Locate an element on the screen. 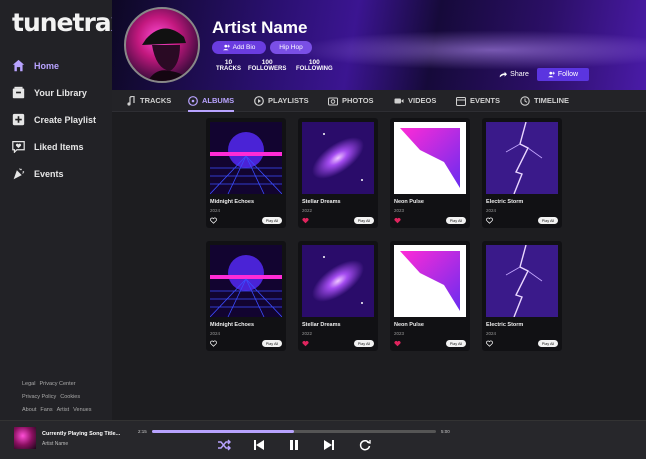 The height and width of the screenshot is (459, 646). footer-link: Artist is located at coordinates (63, 410).